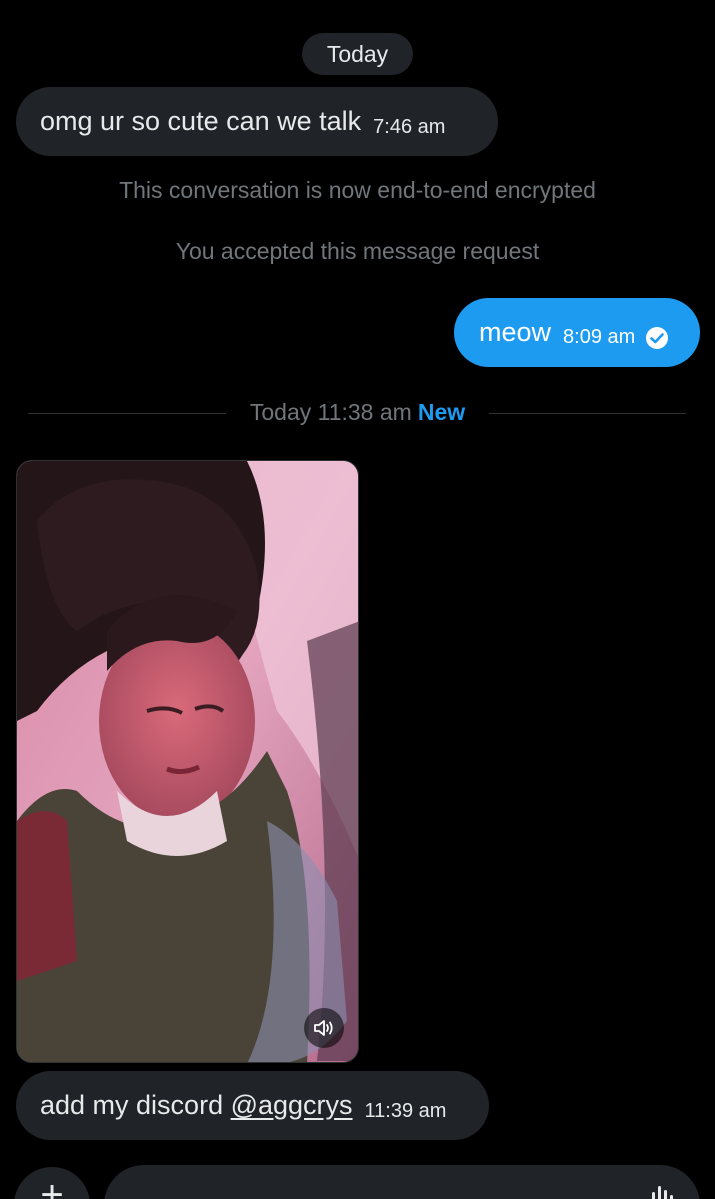 This screenshot has height=1199, width=715. I want to click on plus-icon: +, so click(52, 1186).